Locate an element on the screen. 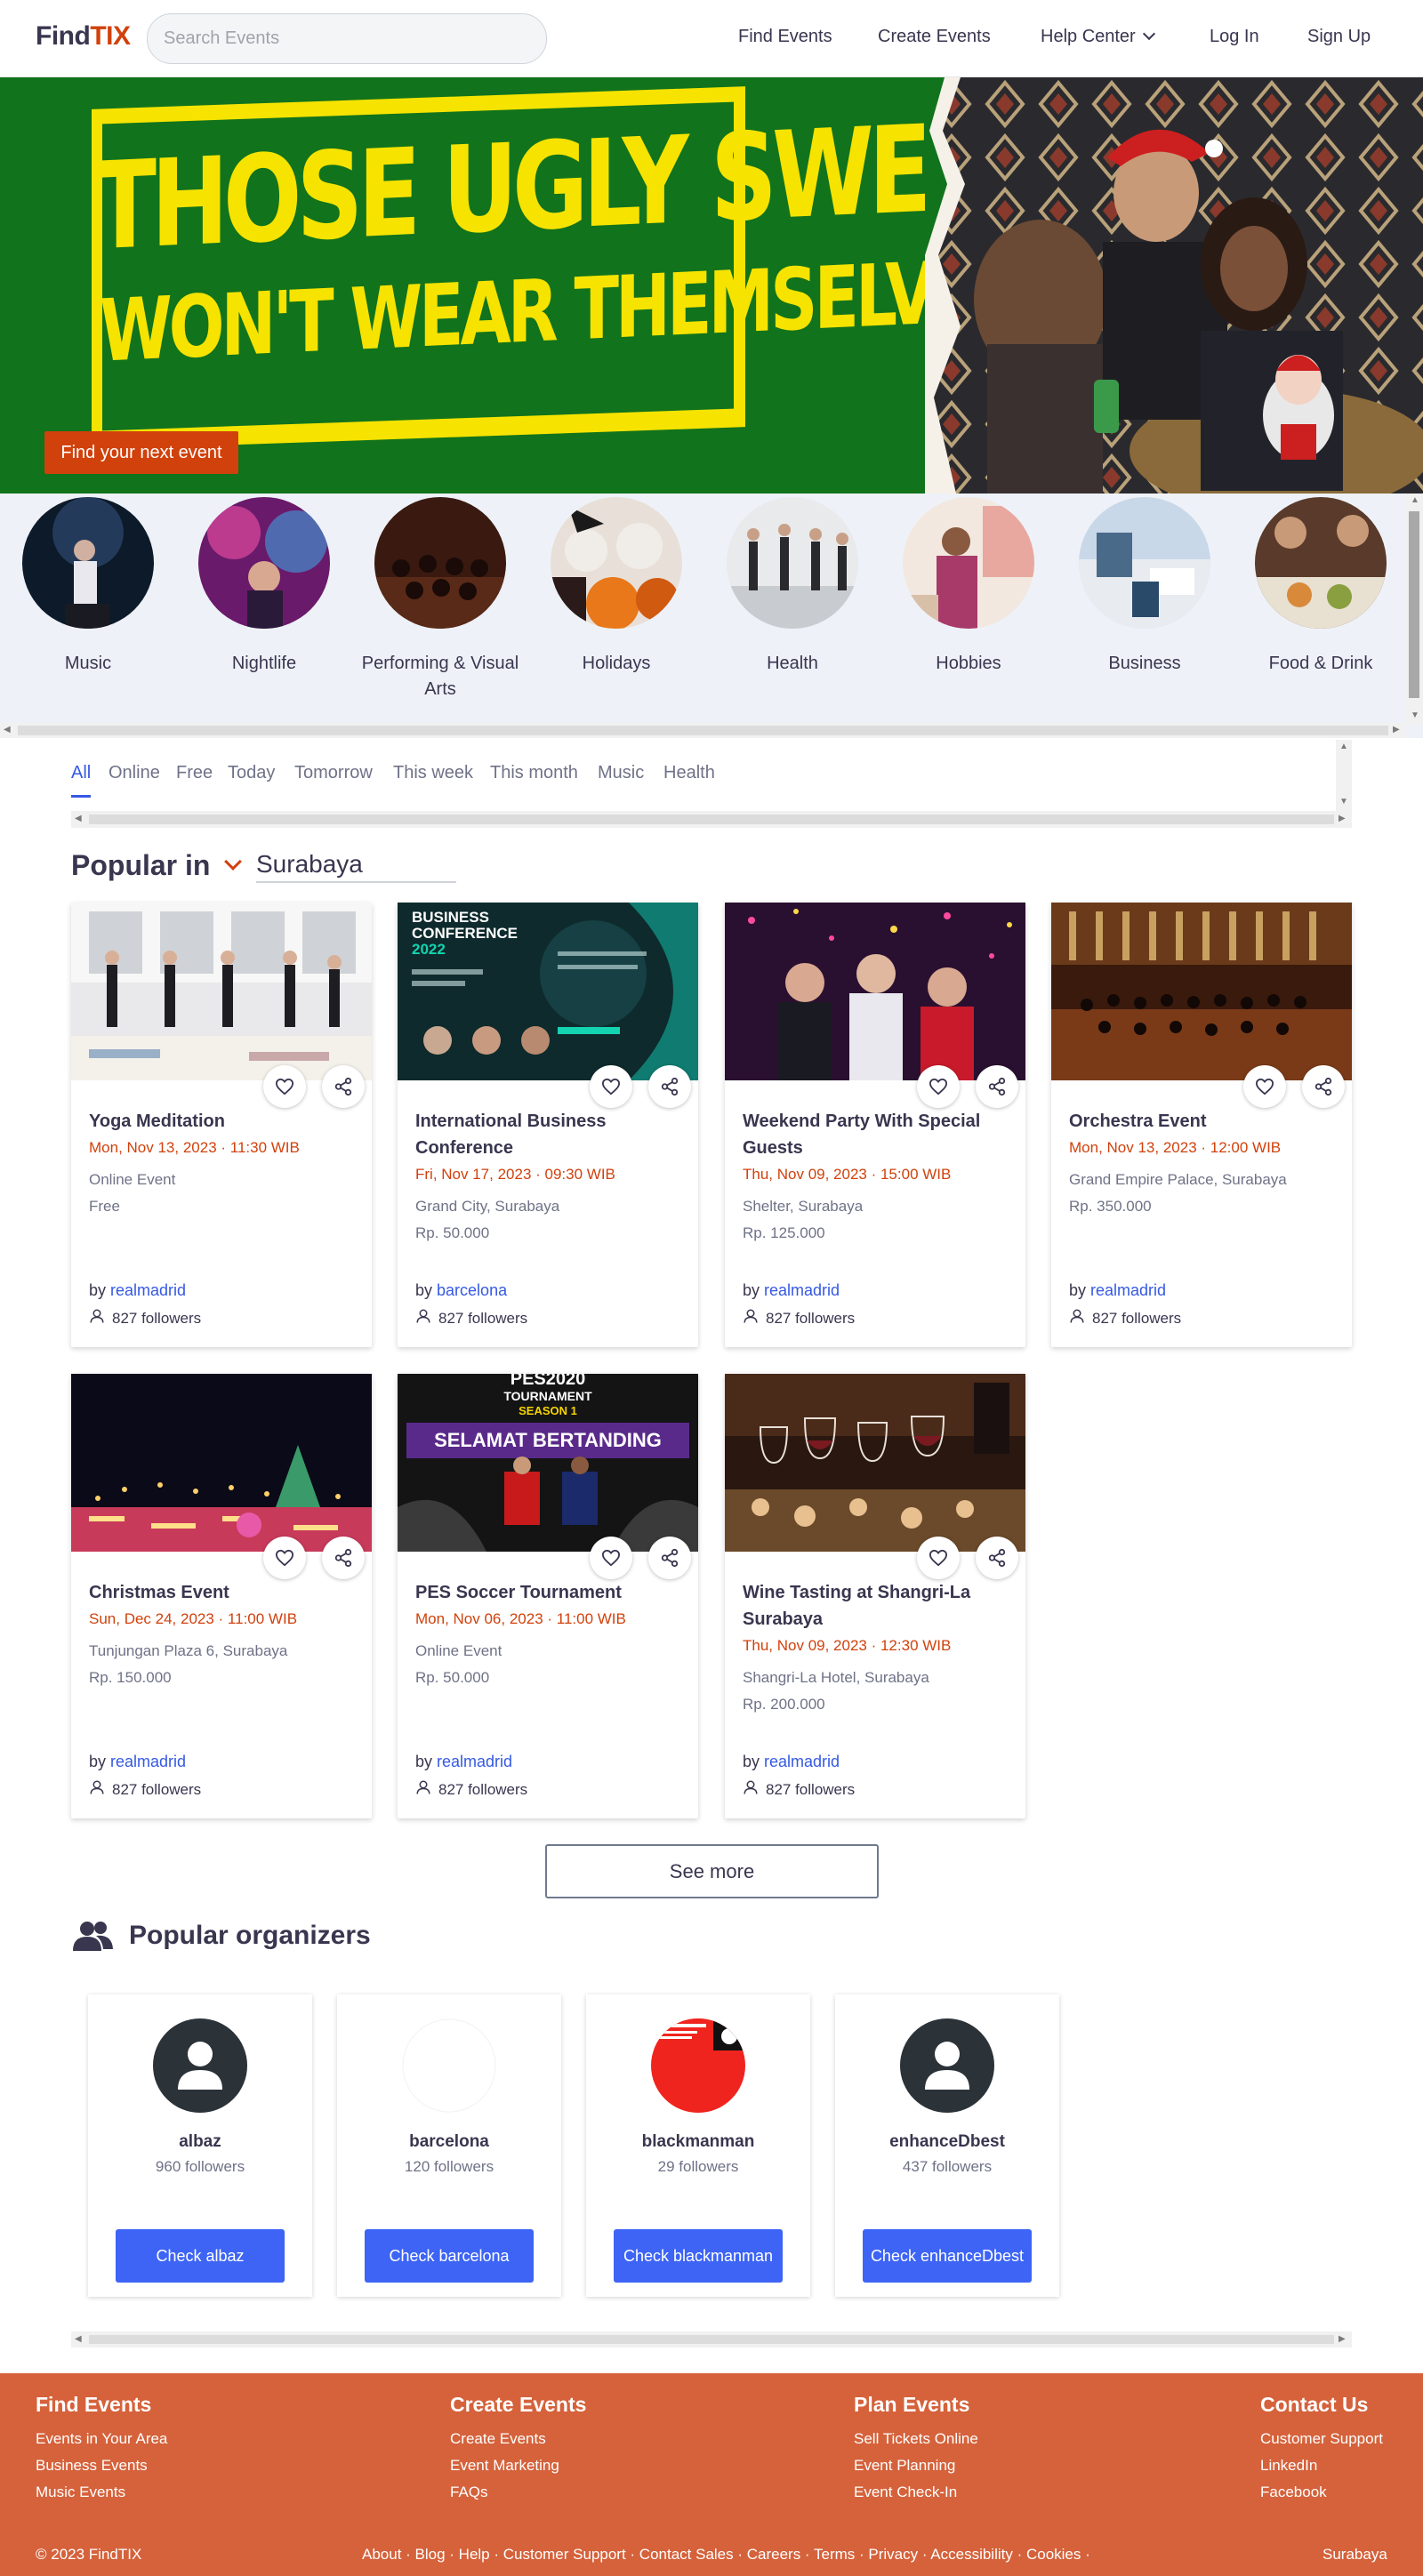 The height and width of the screenshot is (2576, 1423). search-input is located at coordinates (347, 38).